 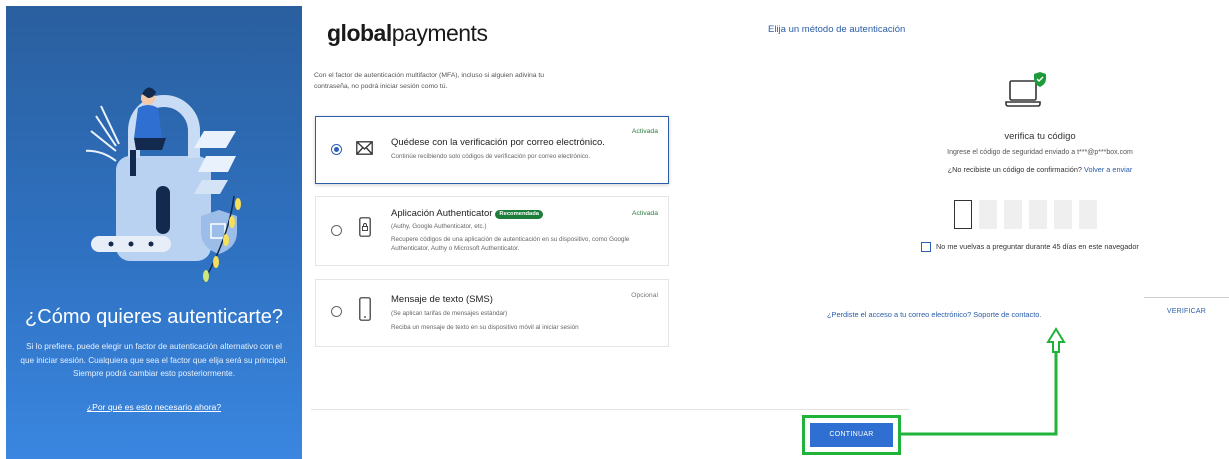 I want to click on footer-divider, so click(x=610, y=409).